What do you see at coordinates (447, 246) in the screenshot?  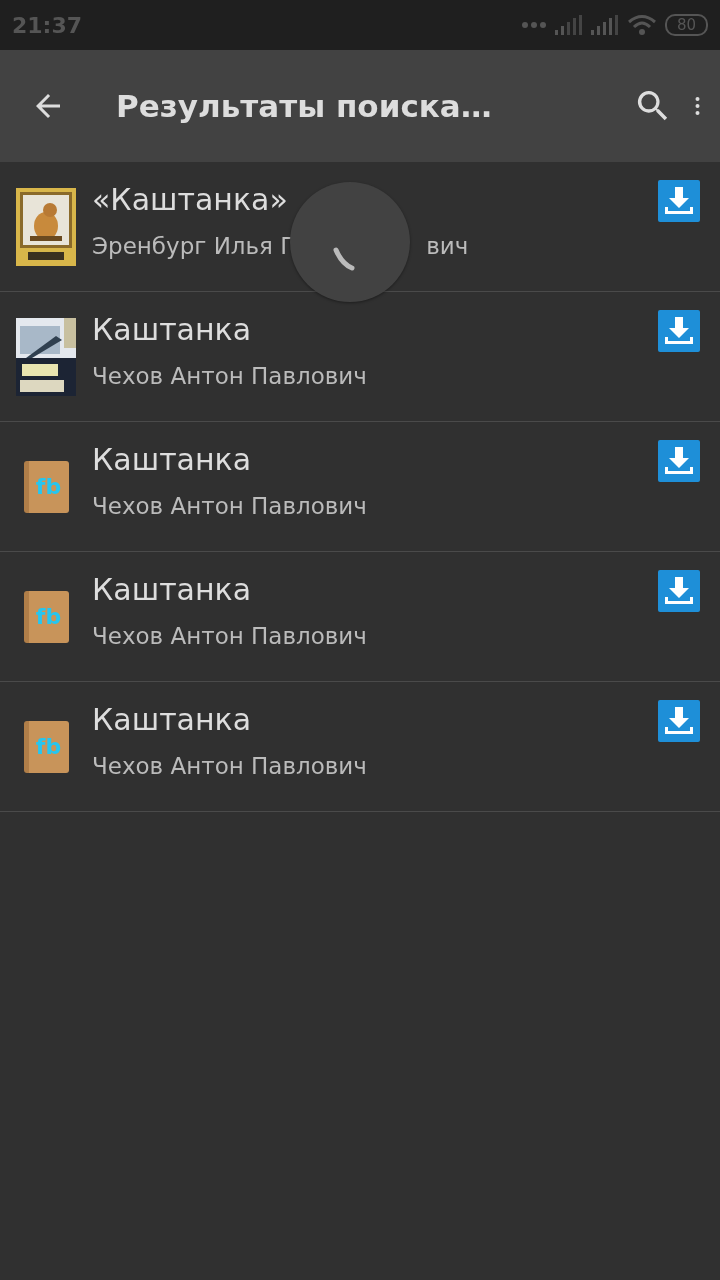 I see `book-author: вич` at bounding box center [447, 246].